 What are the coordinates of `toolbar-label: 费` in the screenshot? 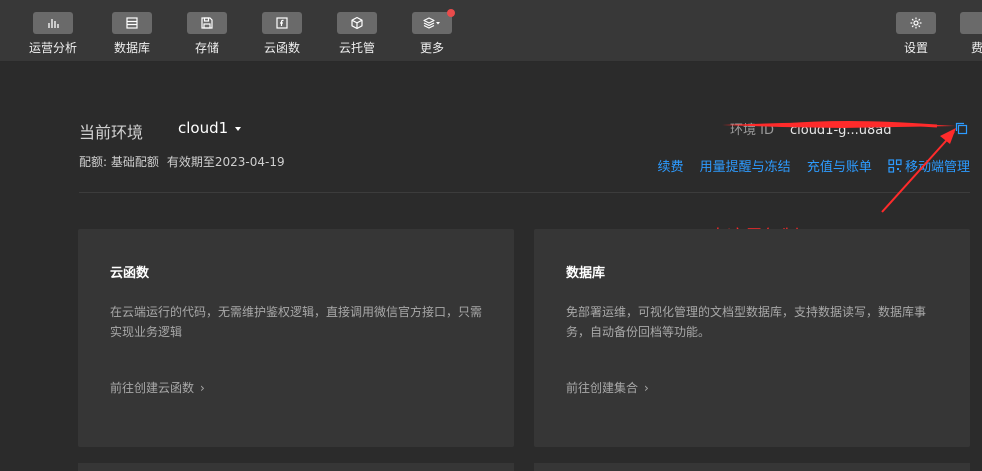 It's located at (976, 48).